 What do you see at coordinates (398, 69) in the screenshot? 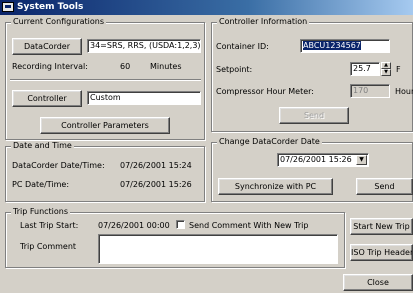
I see `setpoint-unit: F` at bounding box center [398, 69].